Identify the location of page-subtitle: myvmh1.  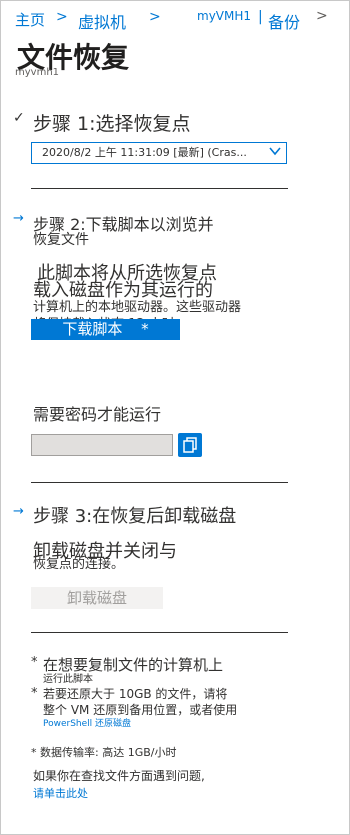
(37, 72).